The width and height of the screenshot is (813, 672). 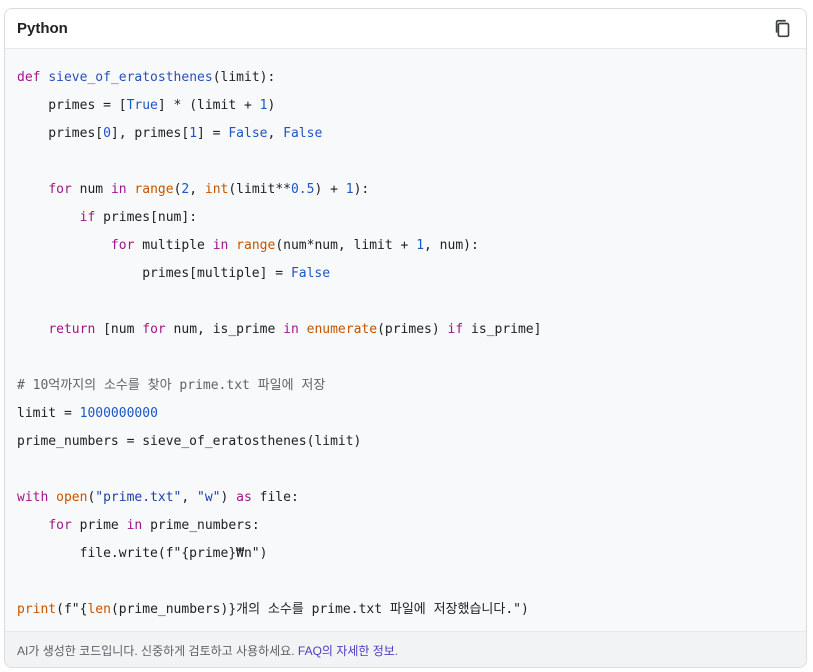 What do you see at coordinates (279, 414) in the screenshot?
I see `code-line: limit = 1000000000` at bounding box center [279, 414].